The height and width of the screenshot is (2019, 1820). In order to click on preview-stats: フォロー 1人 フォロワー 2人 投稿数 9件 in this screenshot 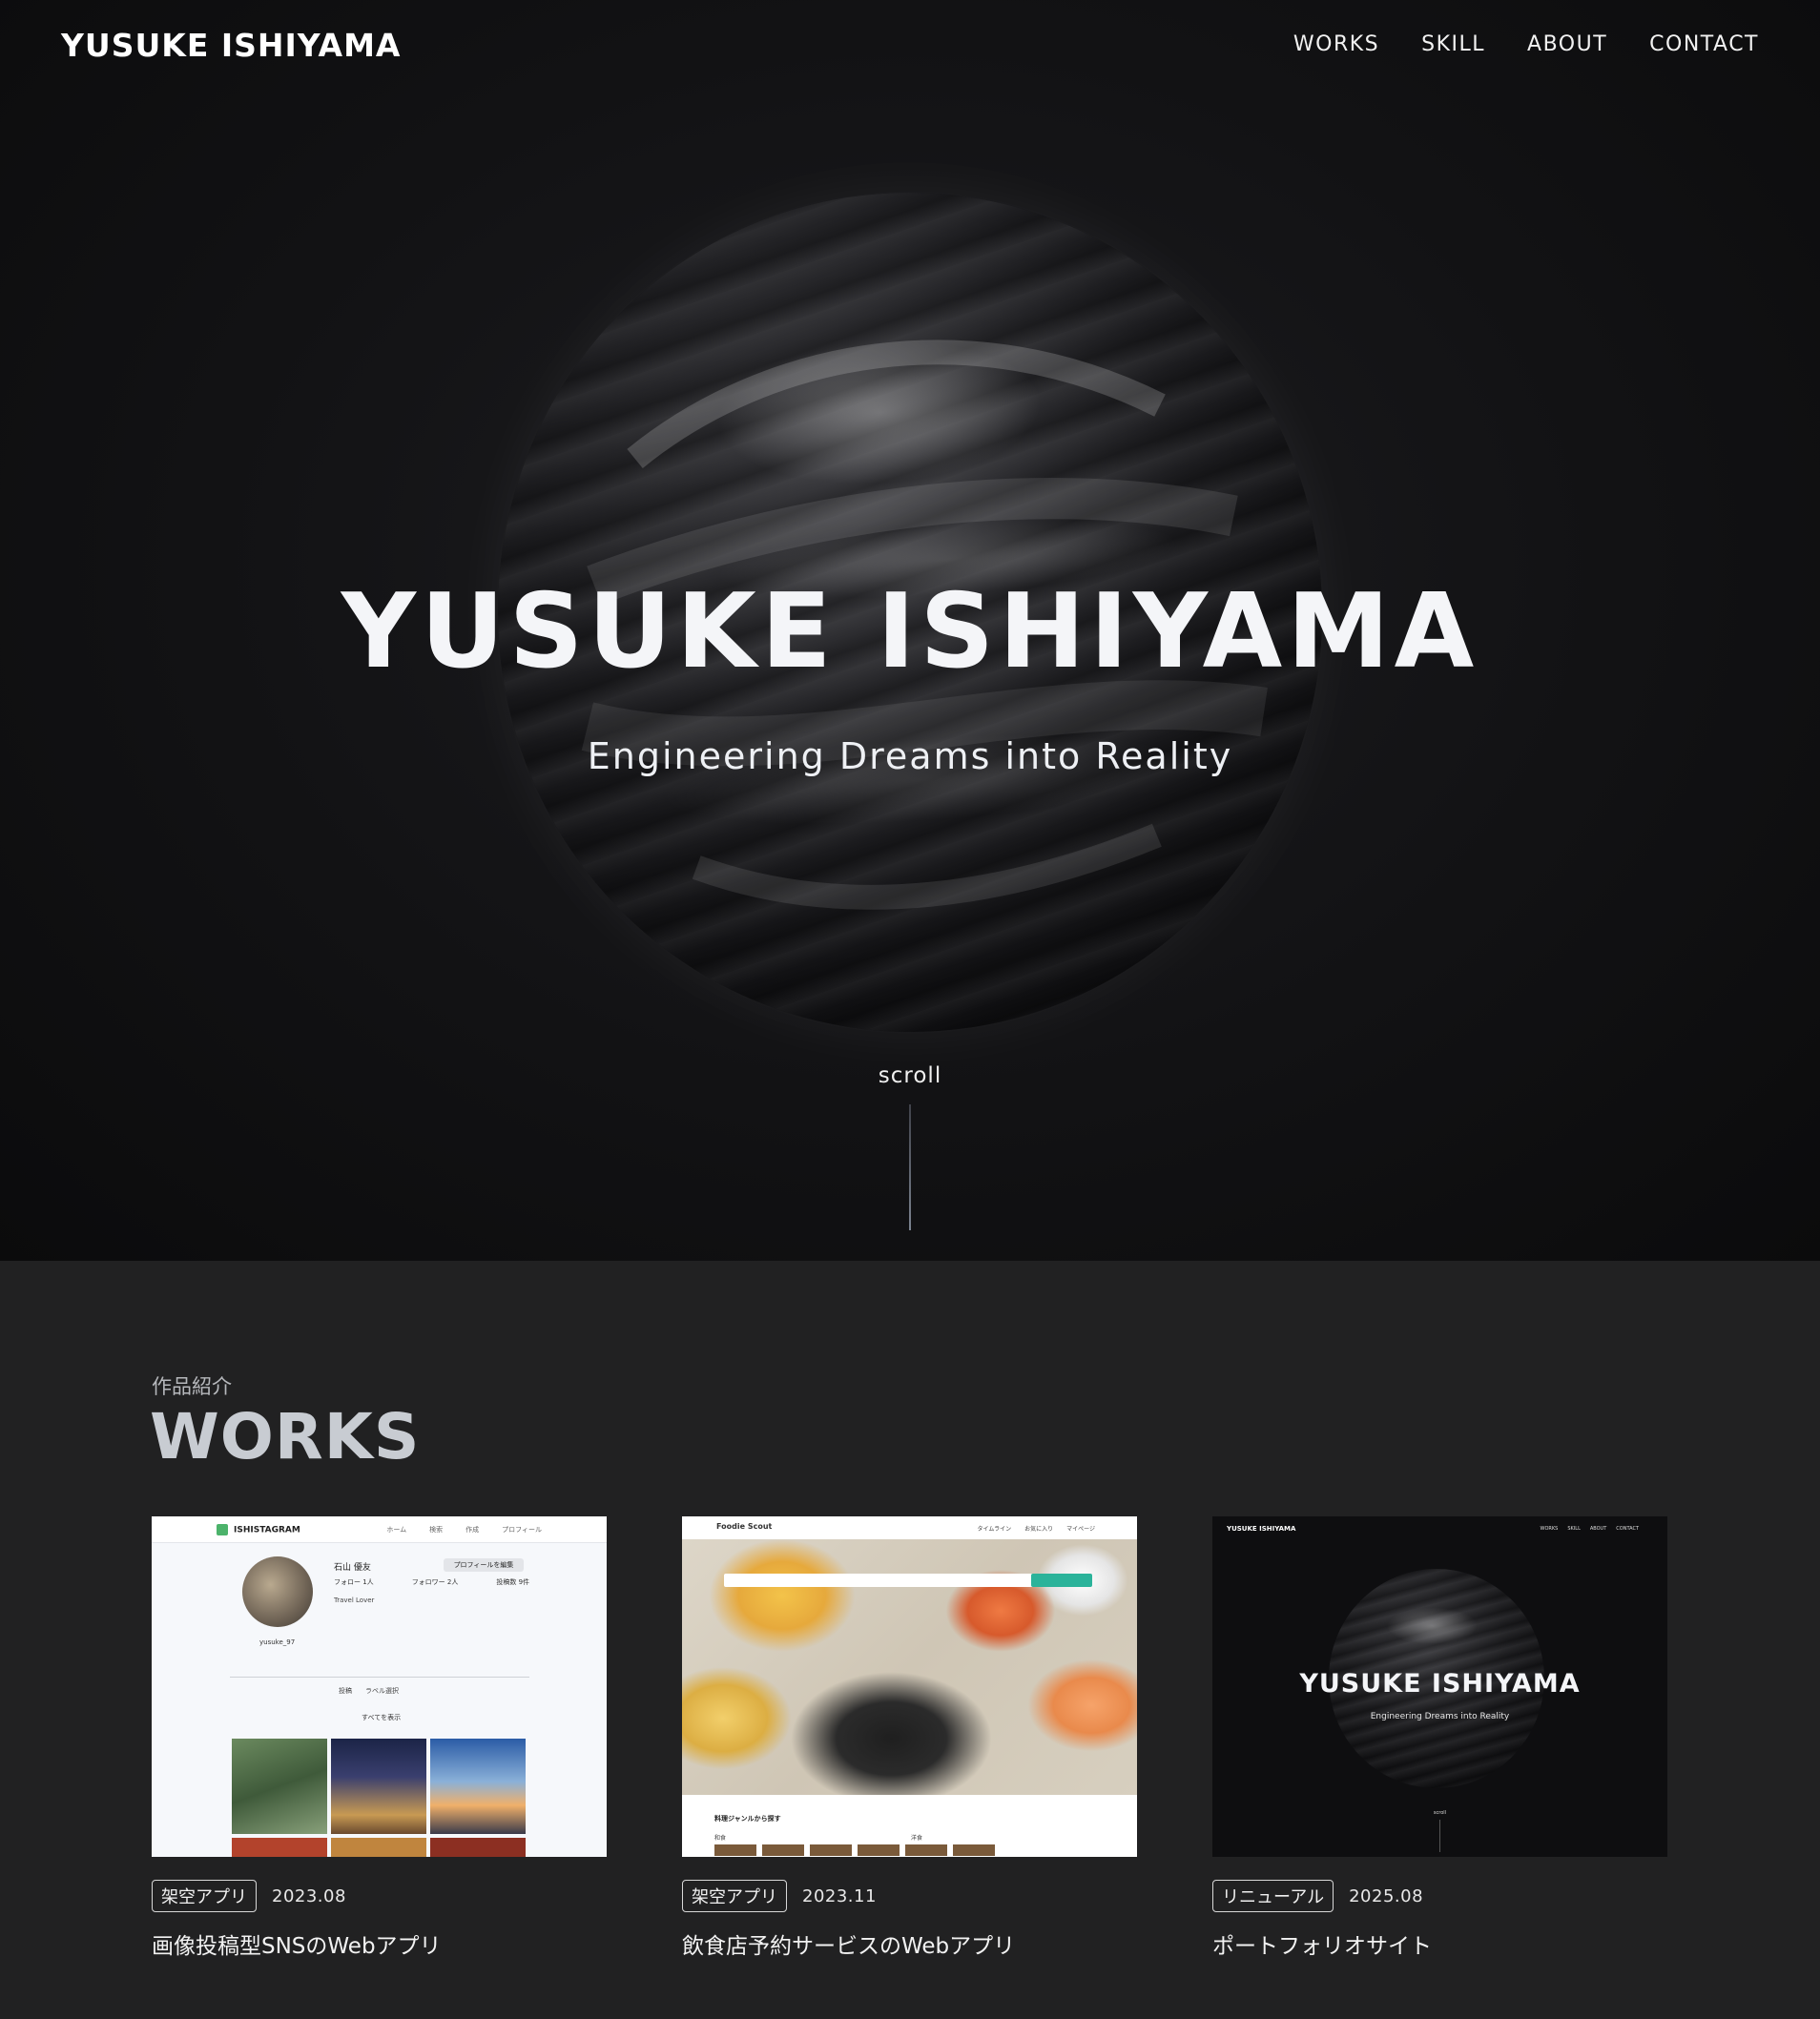, I will do `click(431, 1582)`.